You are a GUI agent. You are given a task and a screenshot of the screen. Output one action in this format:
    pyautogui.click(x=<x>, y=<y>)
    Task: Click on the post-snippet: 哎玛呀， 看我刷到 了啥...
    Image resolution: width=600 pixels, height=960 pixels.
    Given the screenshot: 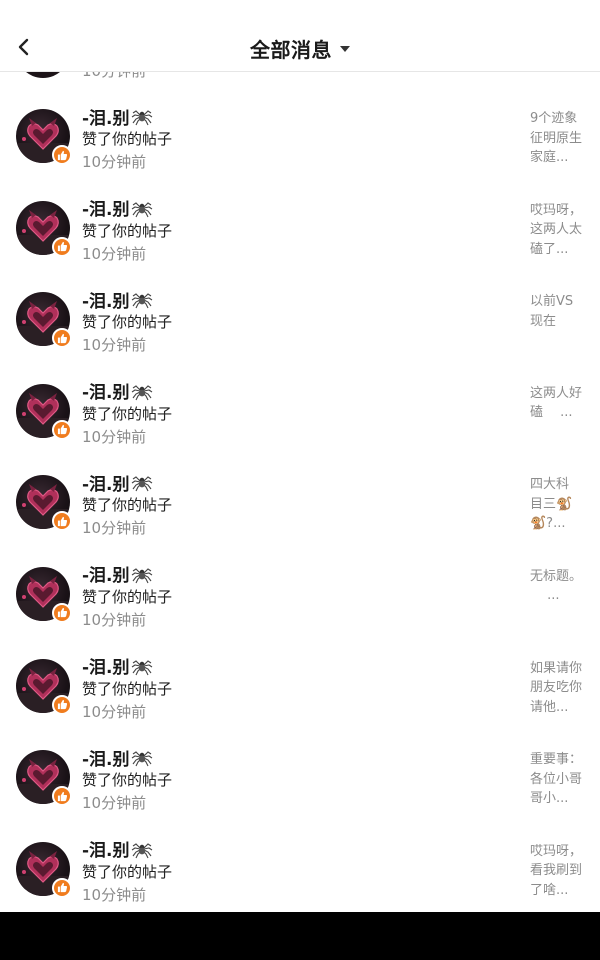 What is the action you would take?
    pyautogui.click(x=558, y=871)
    